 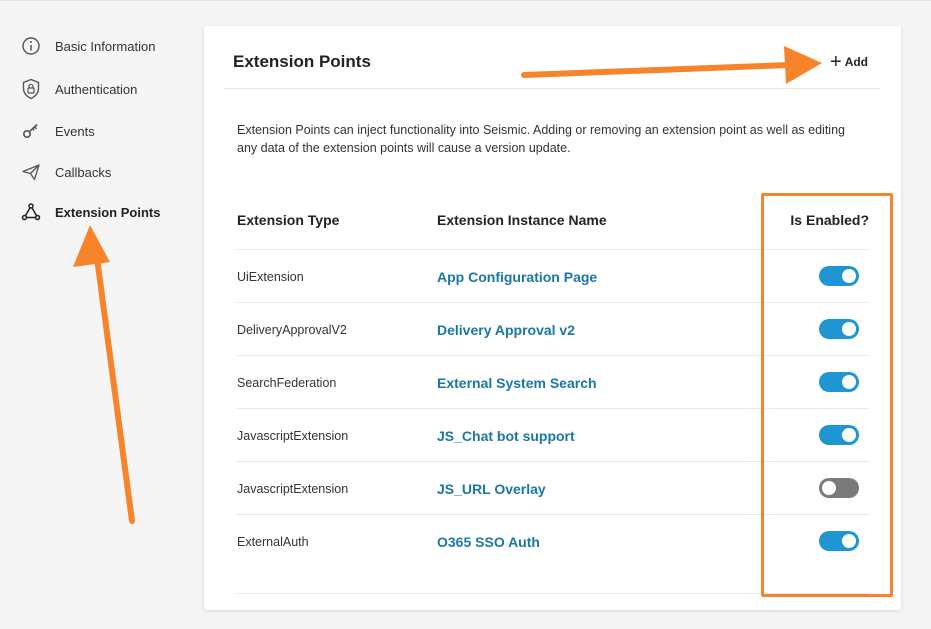 I want to click on column-header-name: Extension Instance Name, so click(x=522, y=220).